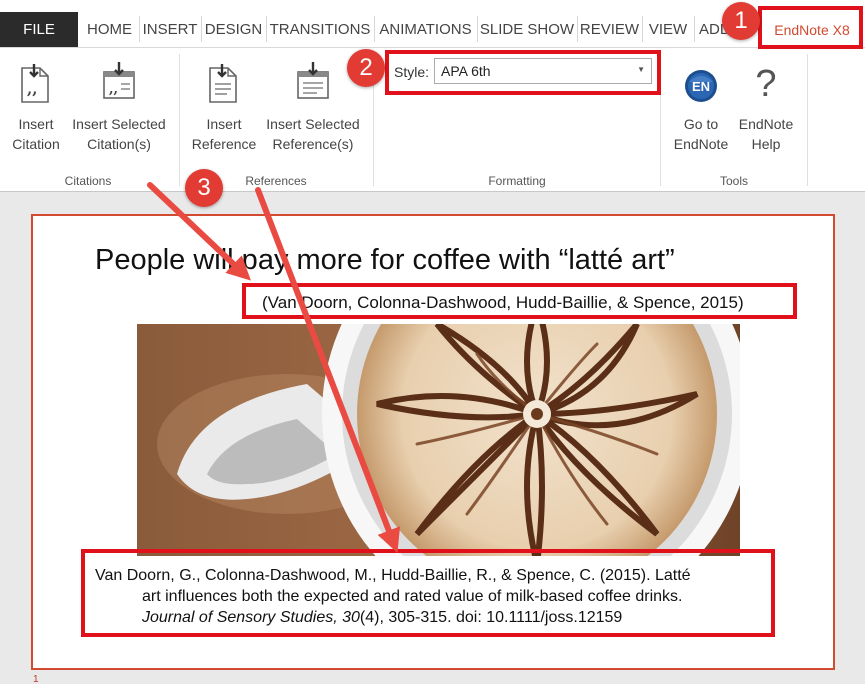 This screenshot has width=865, height=684. I want to click on step-badge-3: 3, so click(204, 188).